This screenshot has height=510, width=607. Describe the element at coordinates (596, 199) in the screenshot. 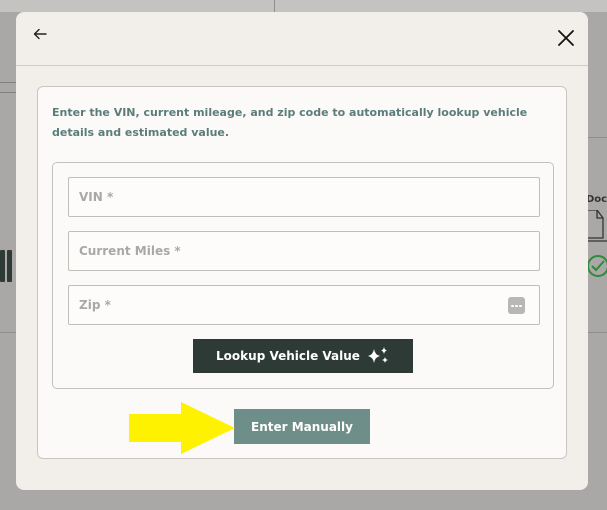

I see `background-doc-label: Doc` at that location.